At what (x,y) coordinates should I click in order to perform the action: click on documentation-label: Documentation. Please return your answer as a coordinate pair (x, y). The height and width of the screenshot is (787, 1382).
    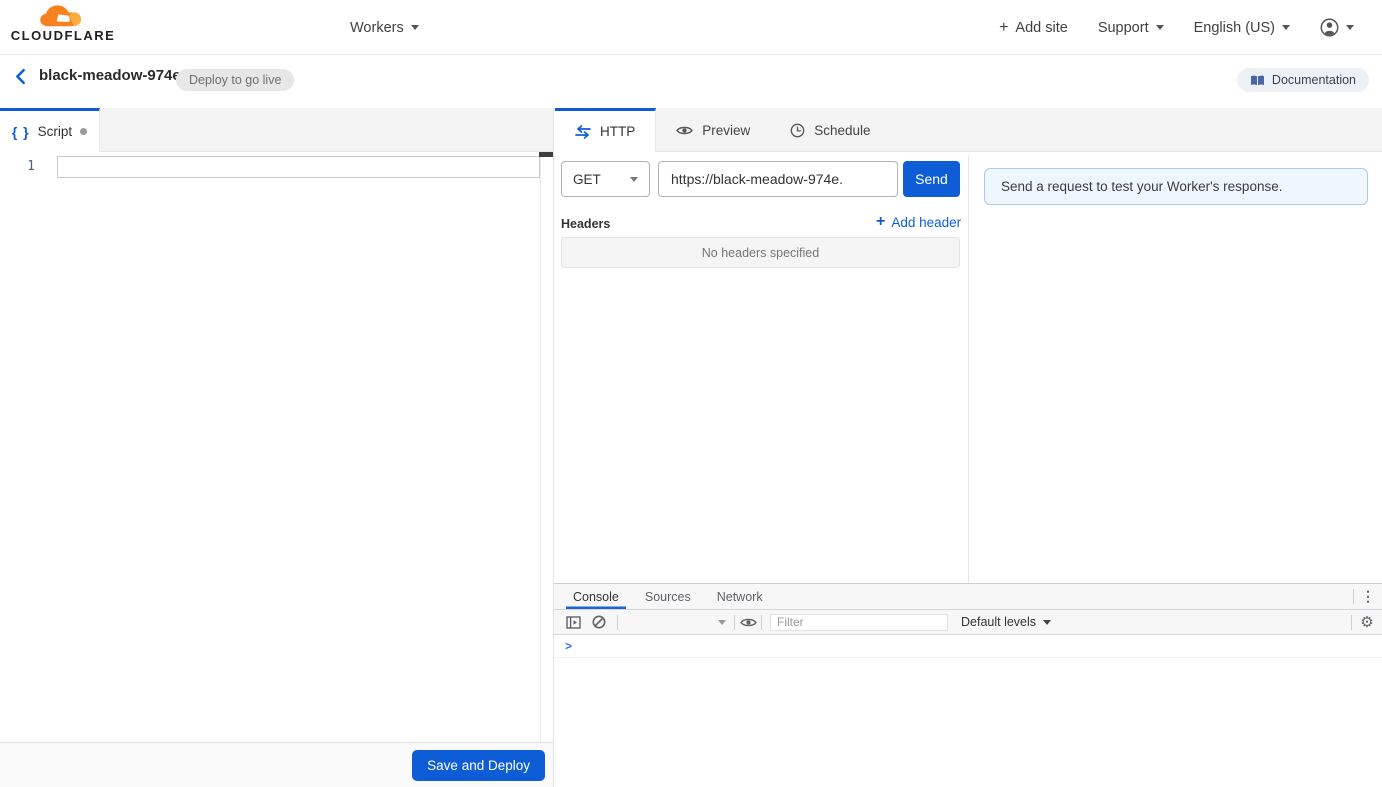
    Looking at the image, I should click on (1313, 80).